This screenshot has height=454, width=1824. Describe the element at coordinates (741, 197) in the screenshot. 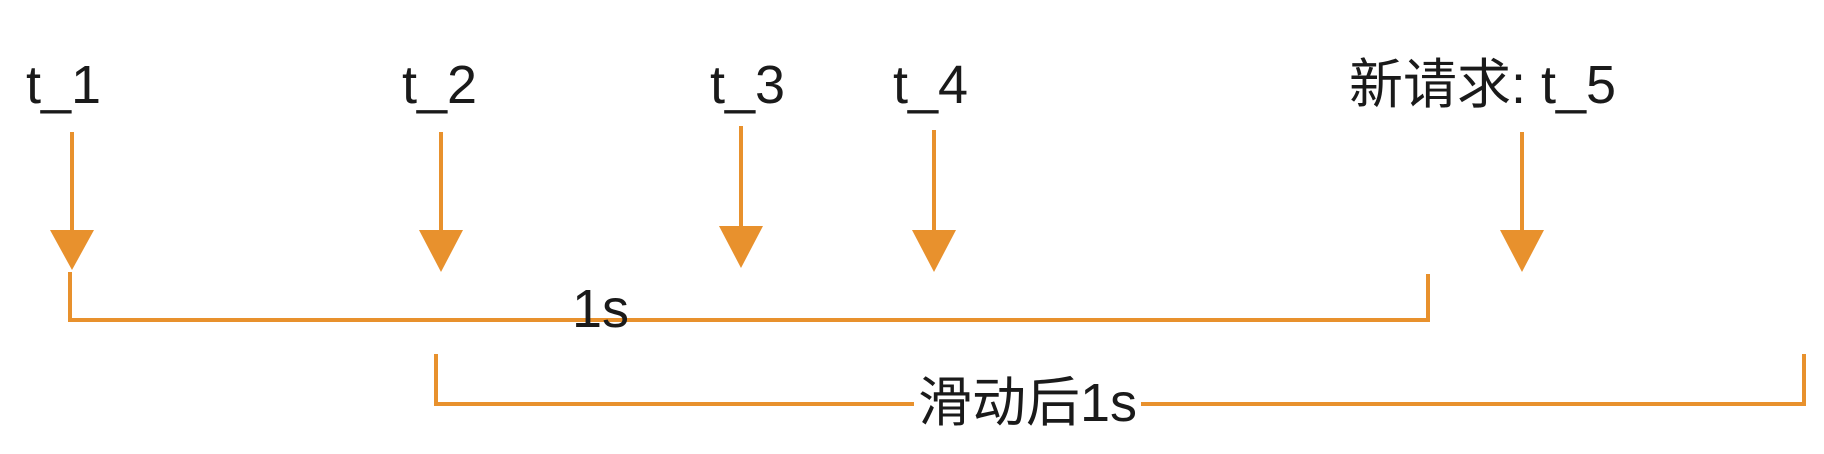

I see `arrow-t3` at that location.